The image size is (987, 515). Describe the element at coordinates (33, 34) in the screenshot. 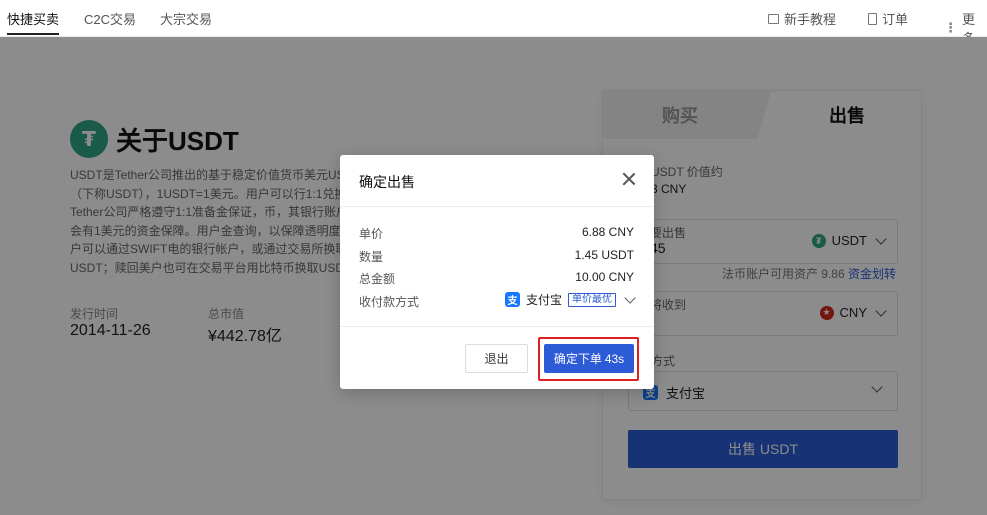

I see `active-tab-underline` at that location.